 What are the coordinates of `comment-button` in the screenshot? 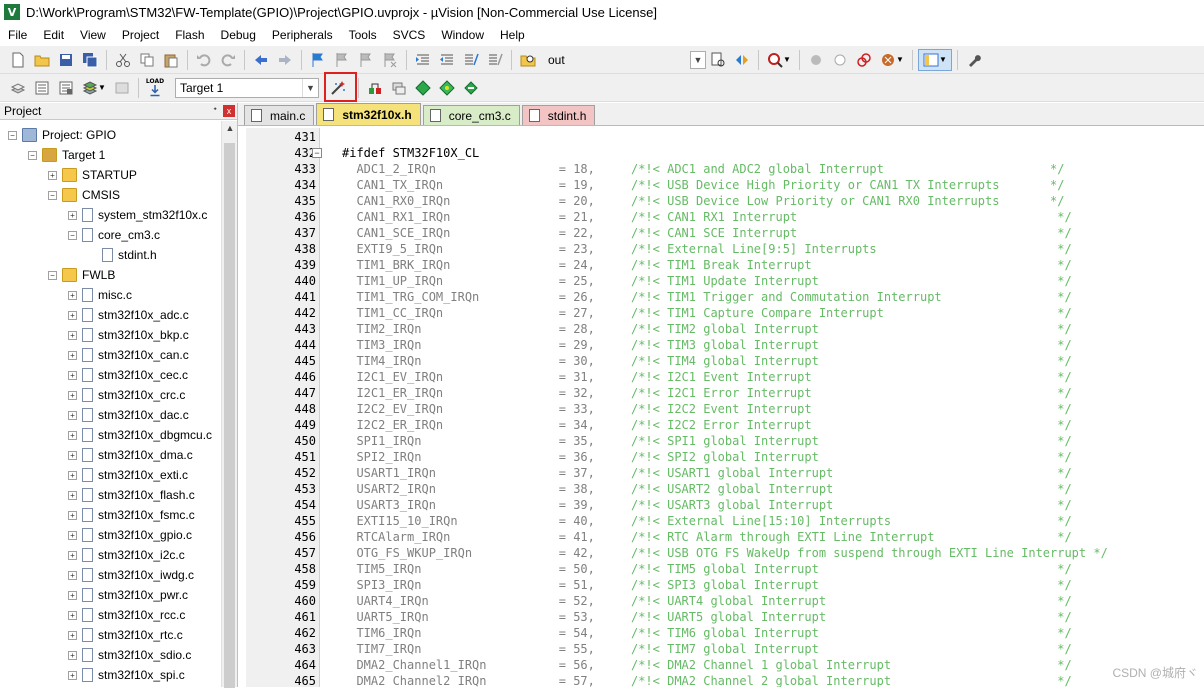 It's located at (471, 60).